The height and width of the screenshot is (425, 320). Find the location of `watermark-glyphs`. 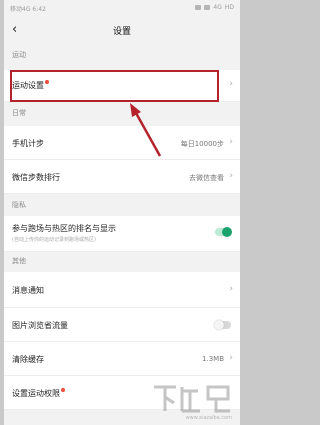

watermark-glyphs is located at coordinates (192, 399).